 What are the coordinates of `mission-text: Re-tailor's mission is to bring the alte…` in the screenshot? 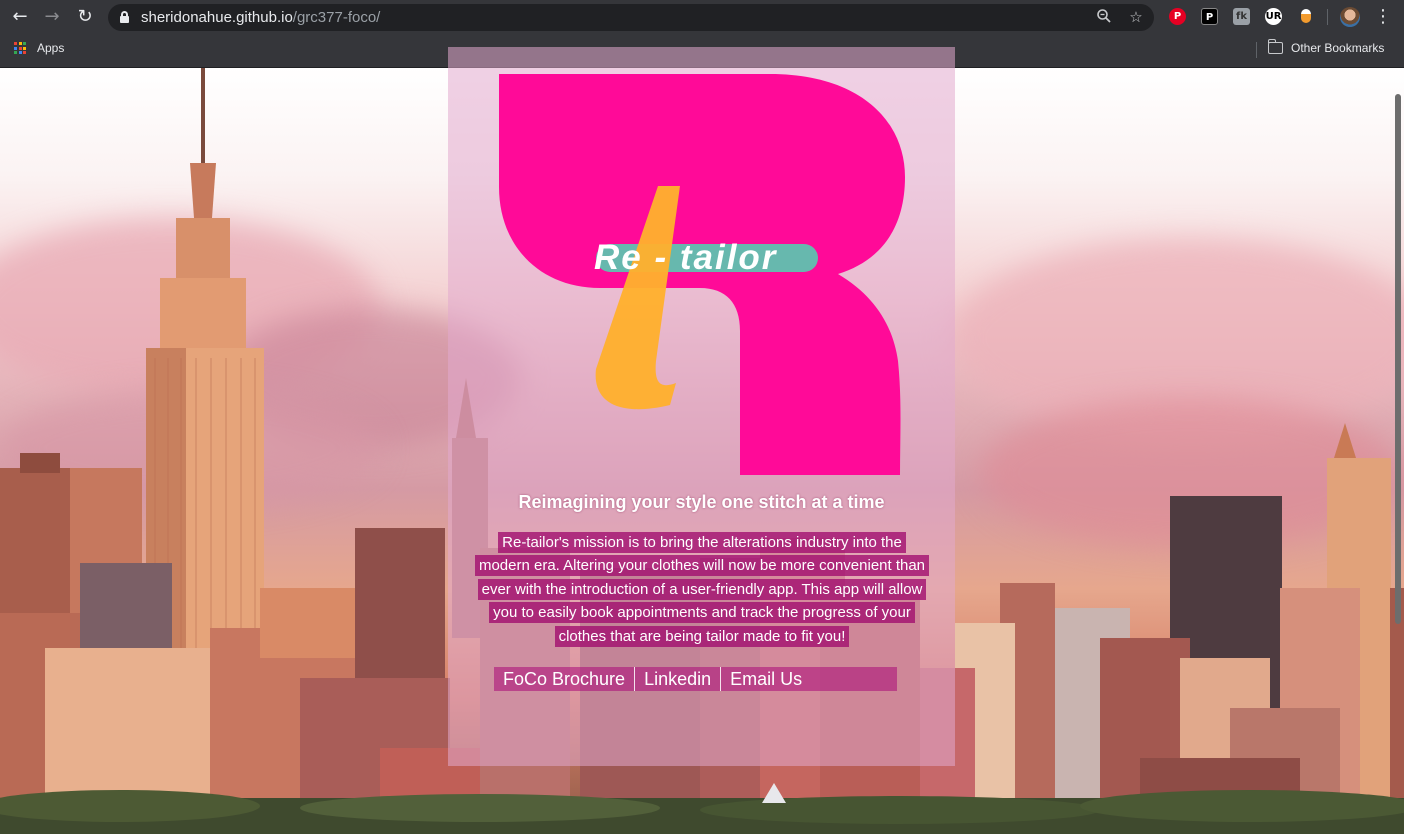 It's located at (702, 589).